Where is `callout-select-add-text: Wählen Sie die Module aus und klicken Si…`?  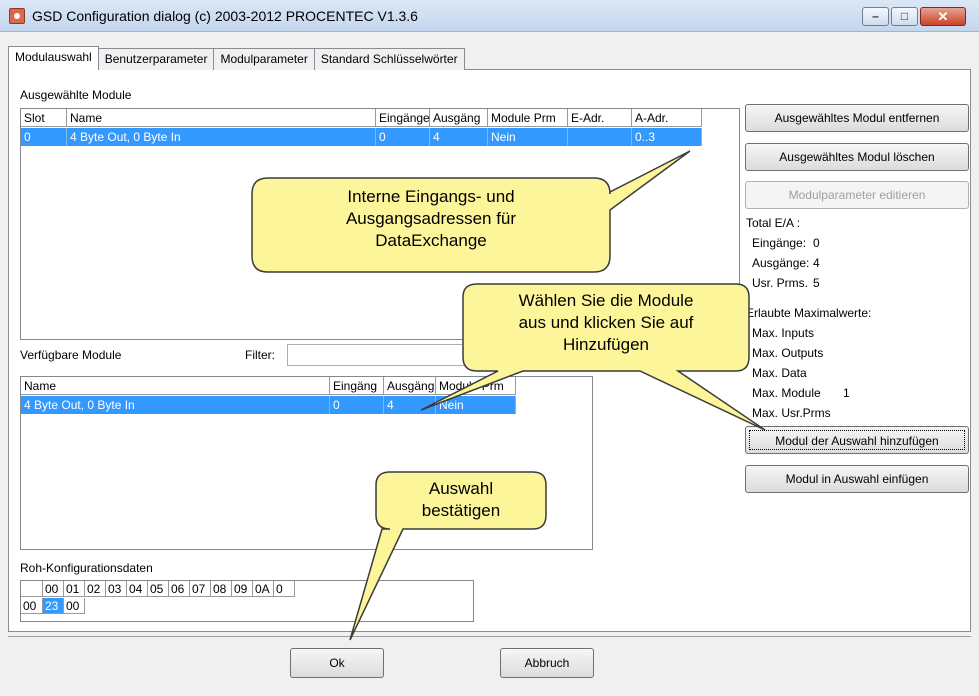
callout-select-add-text: Wählen Sie die Module aus und klicken Si… is located at coordinates (606, 323).